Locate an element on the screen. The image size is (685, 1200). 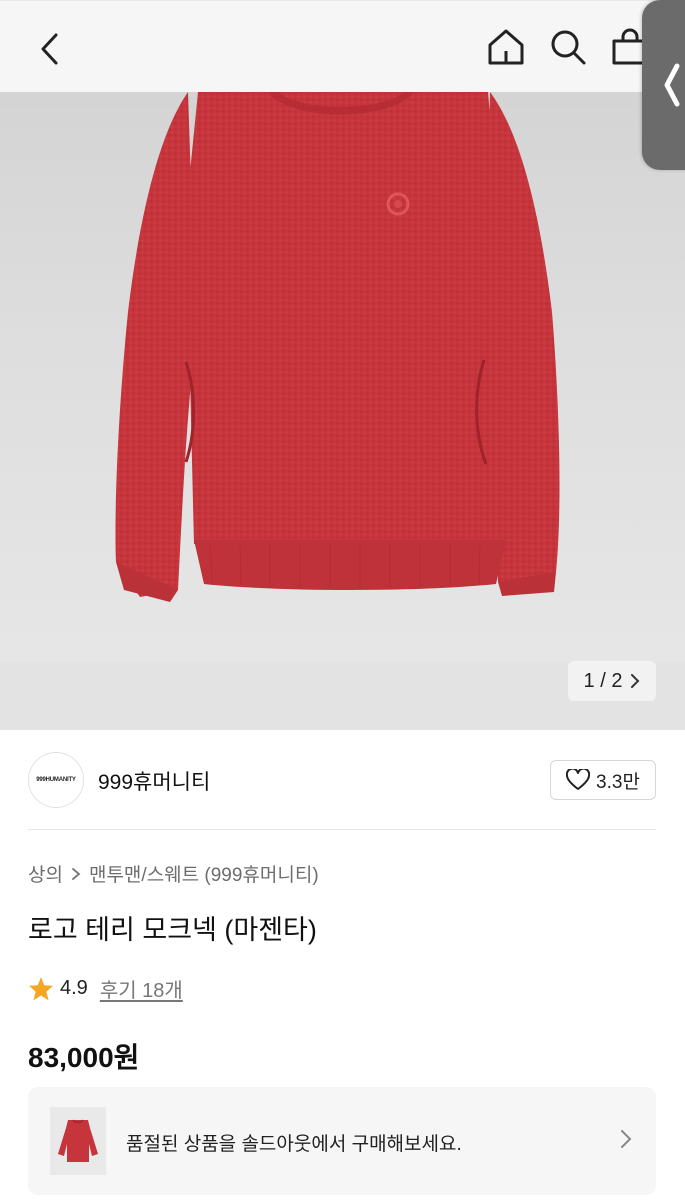
soldout-thumbnail is located at coordinates (78, 1141).